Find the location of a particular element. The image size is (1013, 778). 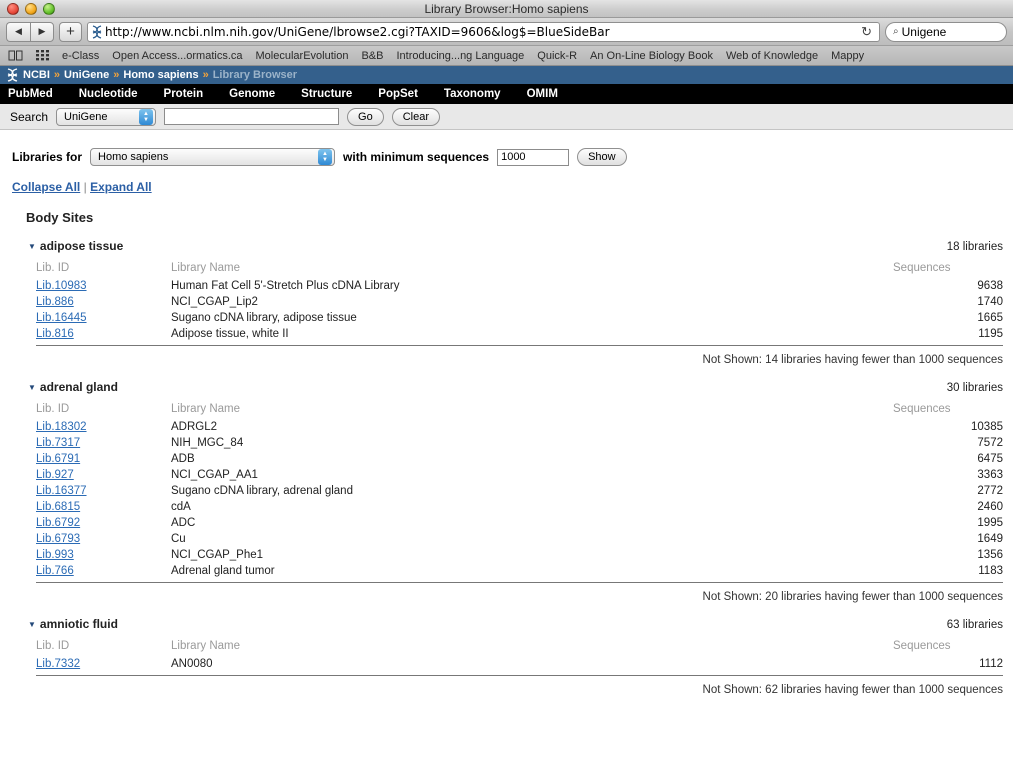

library-id-link: Lib.993 is located at coordinates (55, 555).